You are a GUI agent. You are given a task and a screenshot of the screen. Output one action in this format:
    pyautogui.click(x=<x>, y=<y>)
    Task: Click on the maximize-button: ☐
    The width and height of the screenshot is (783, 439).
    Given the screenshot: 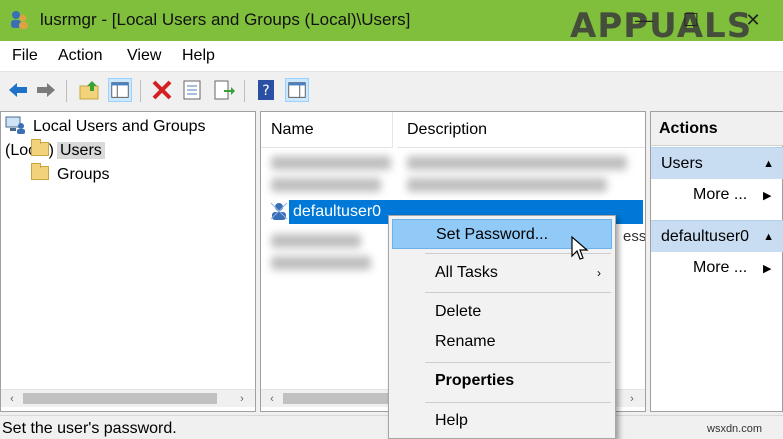 What is the action you would take?
    pyautogui.click(x=691, y=20)
    